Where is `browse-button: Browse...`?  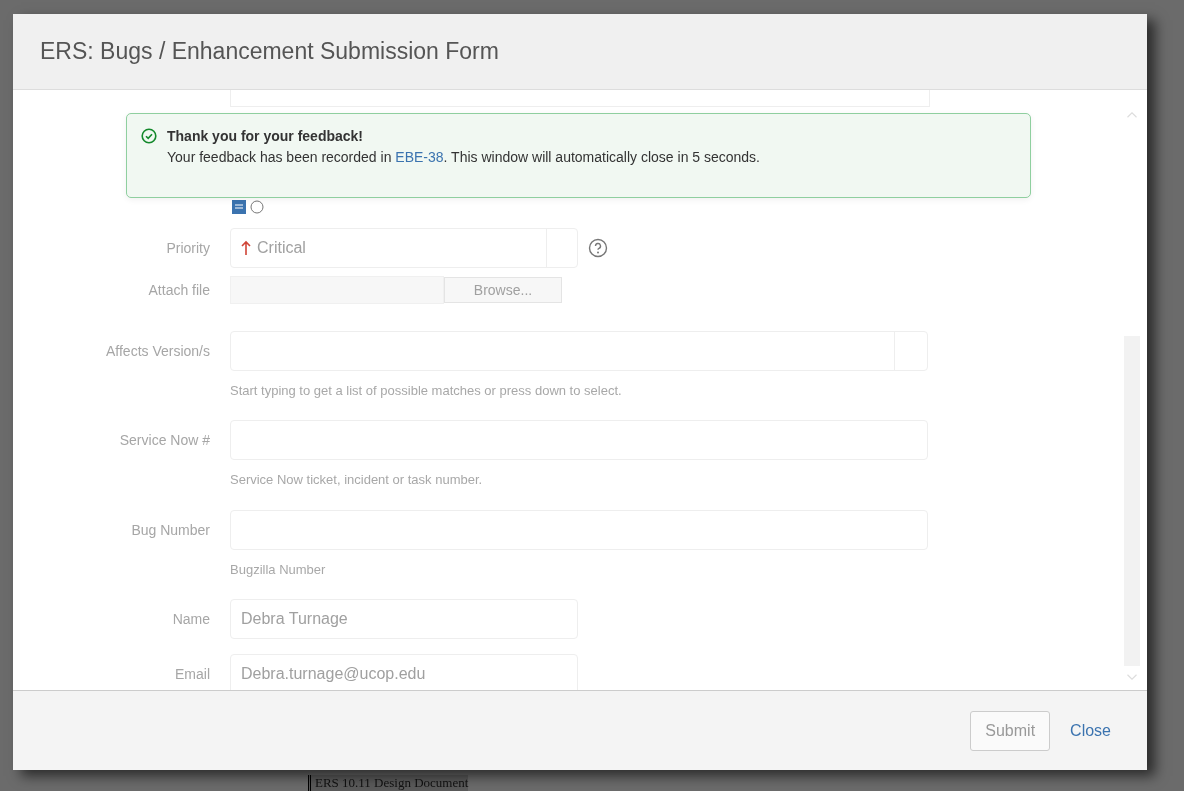 browse-button: Browse... is located at coordinates (503, 290).